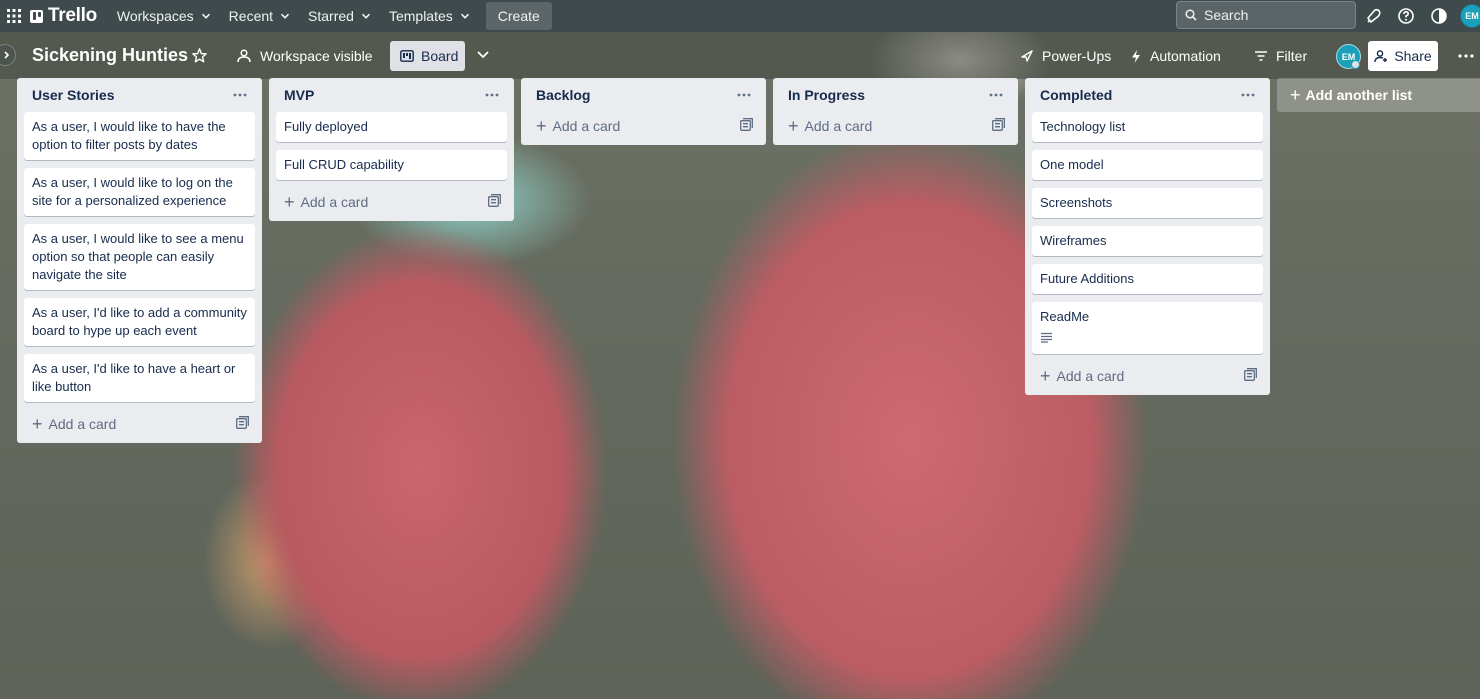 The image size is (1480, 699). Describe the element at coordinates (244, 56) in the screenshot. I see `people-icon` at that location.